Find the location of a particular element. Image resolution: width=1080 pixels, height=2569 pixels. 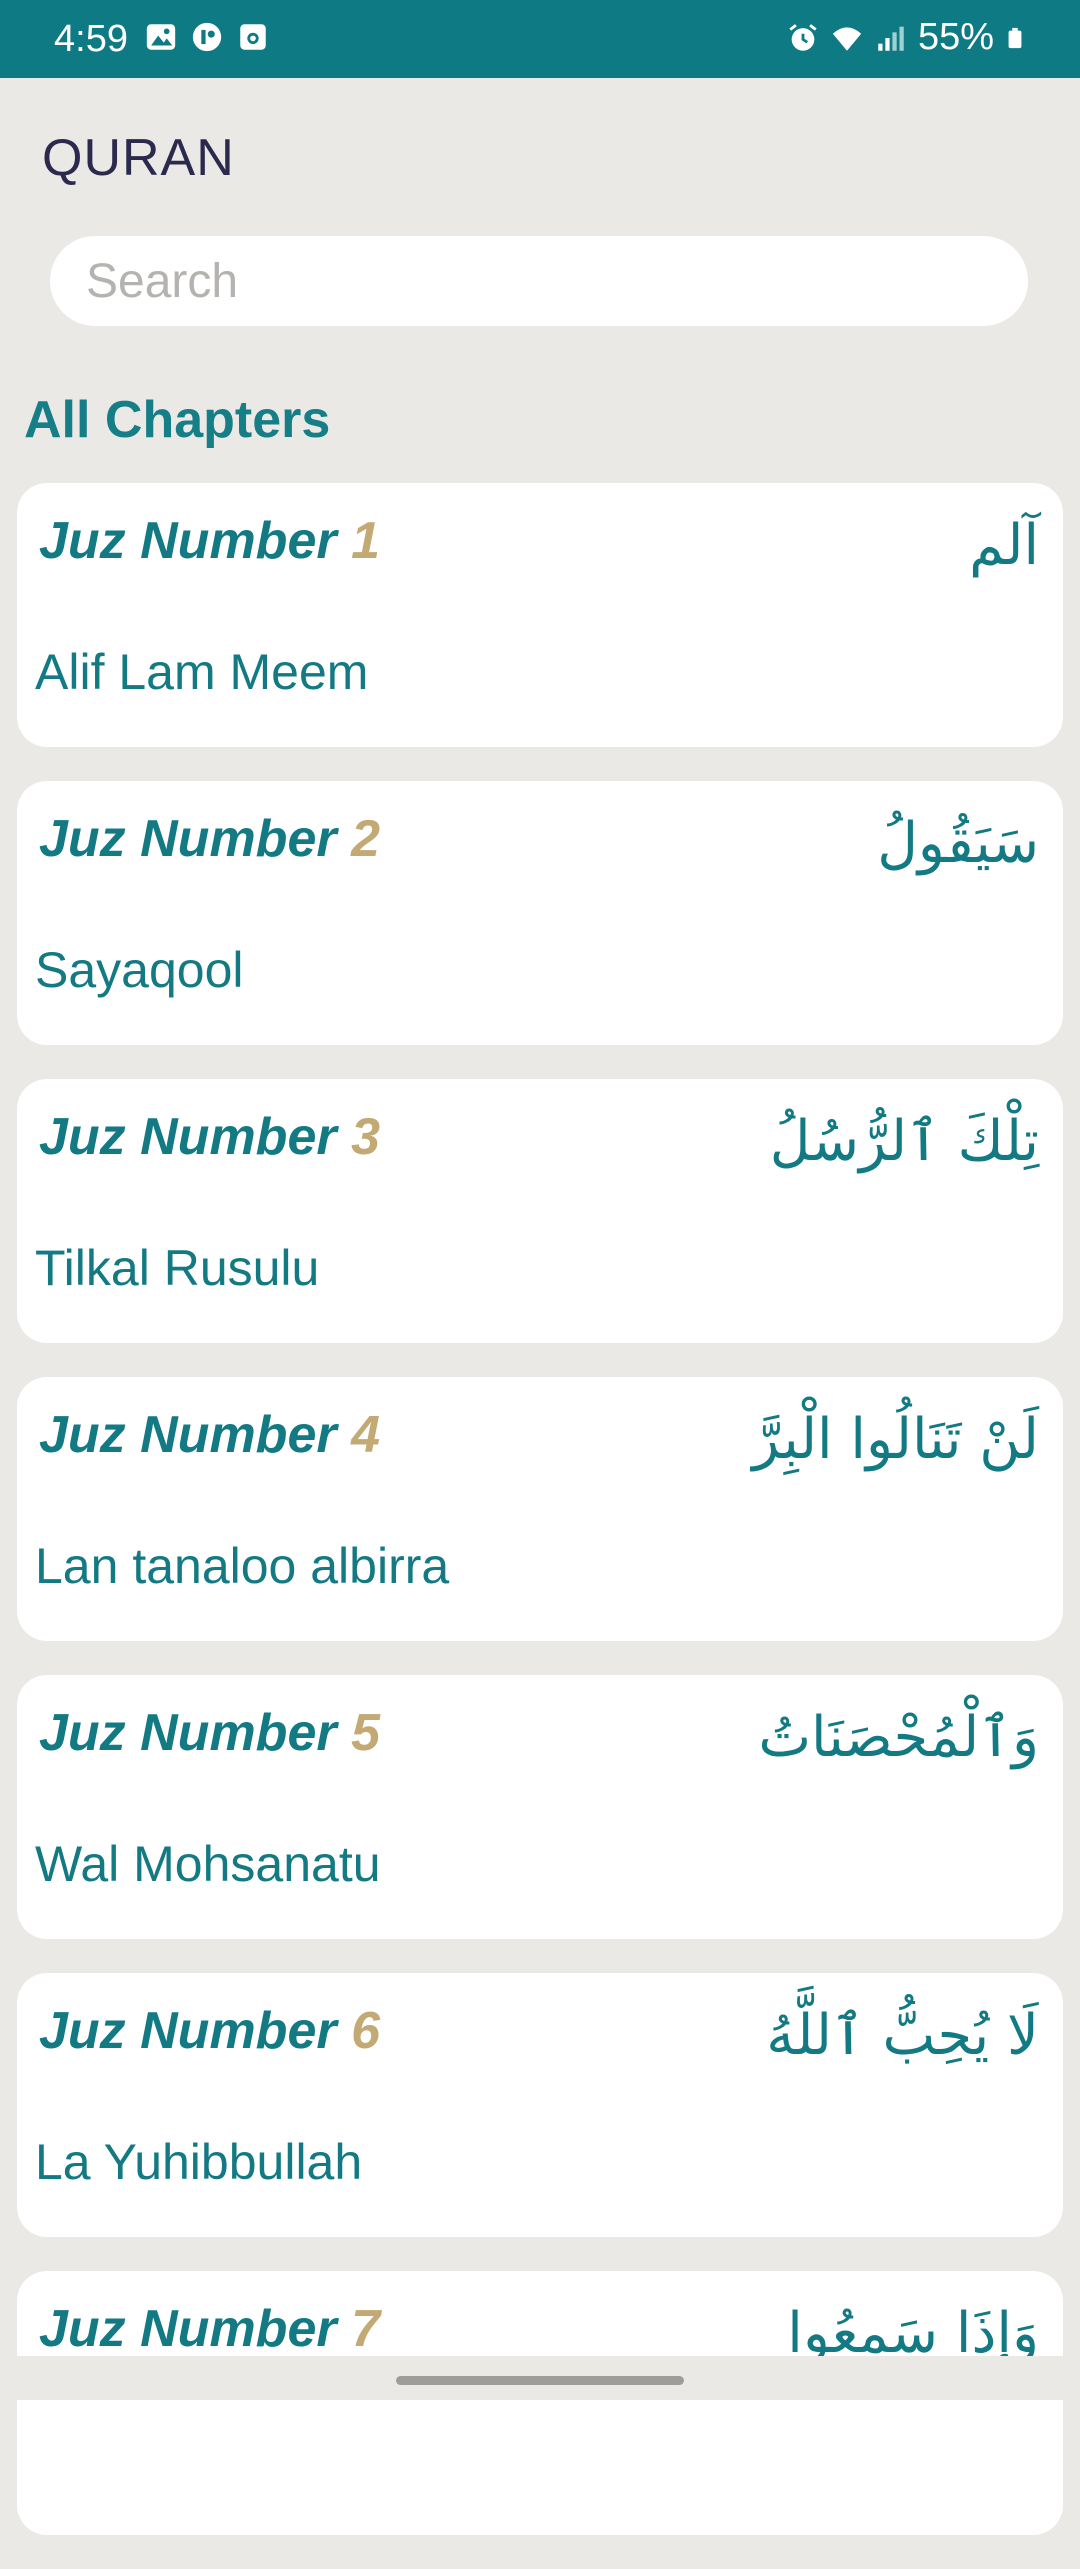

juz-number: 2 is located at coordinates (365, 839).